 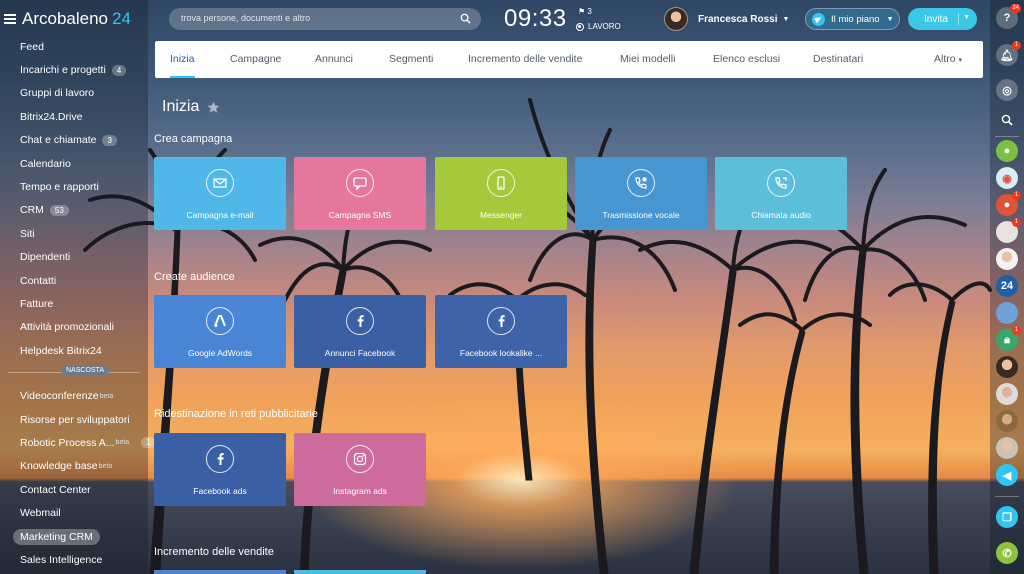 I want to click on contact-avatar: ●, so click(x=1007, y=151).